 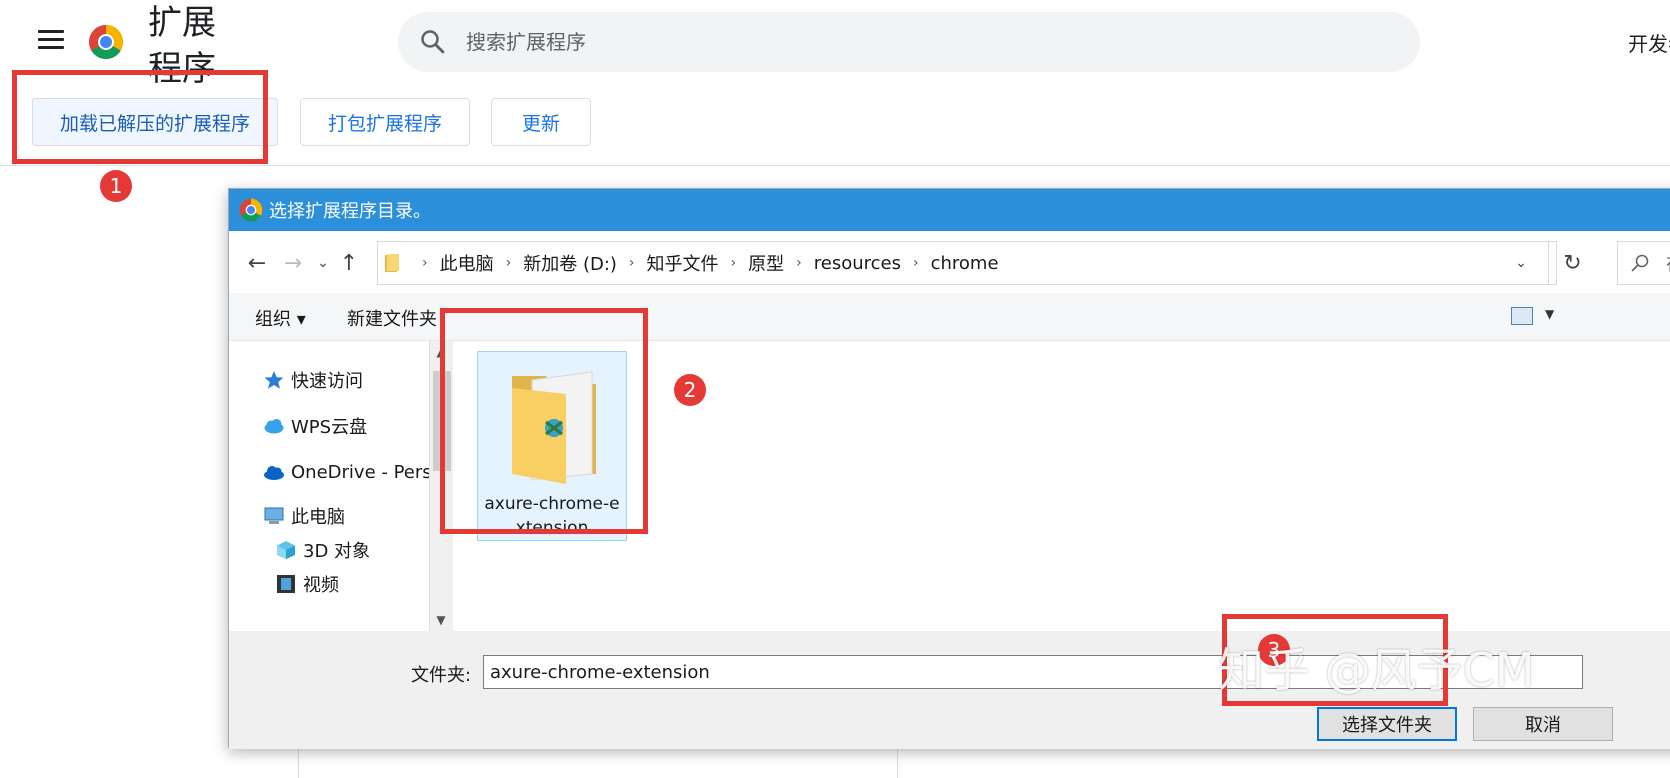 What do you see at coordinates (274, 515) in the screenshot?
I see `computer-icon` at bounding box center [274, 515].